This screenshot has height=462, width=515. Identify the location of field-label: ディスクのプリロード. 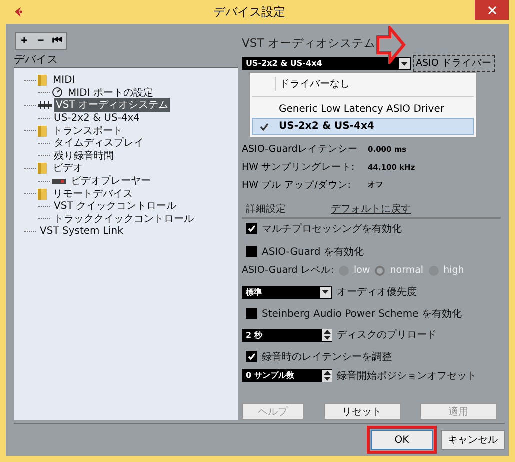
(387, 335).